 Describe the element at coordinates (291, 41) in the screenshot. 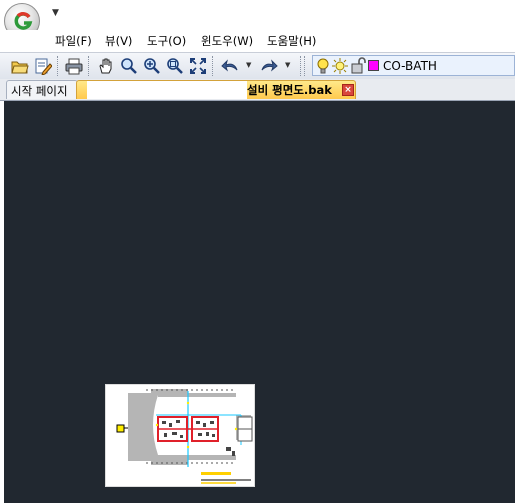

I see `menu-help: 도움말(H)` at that location.